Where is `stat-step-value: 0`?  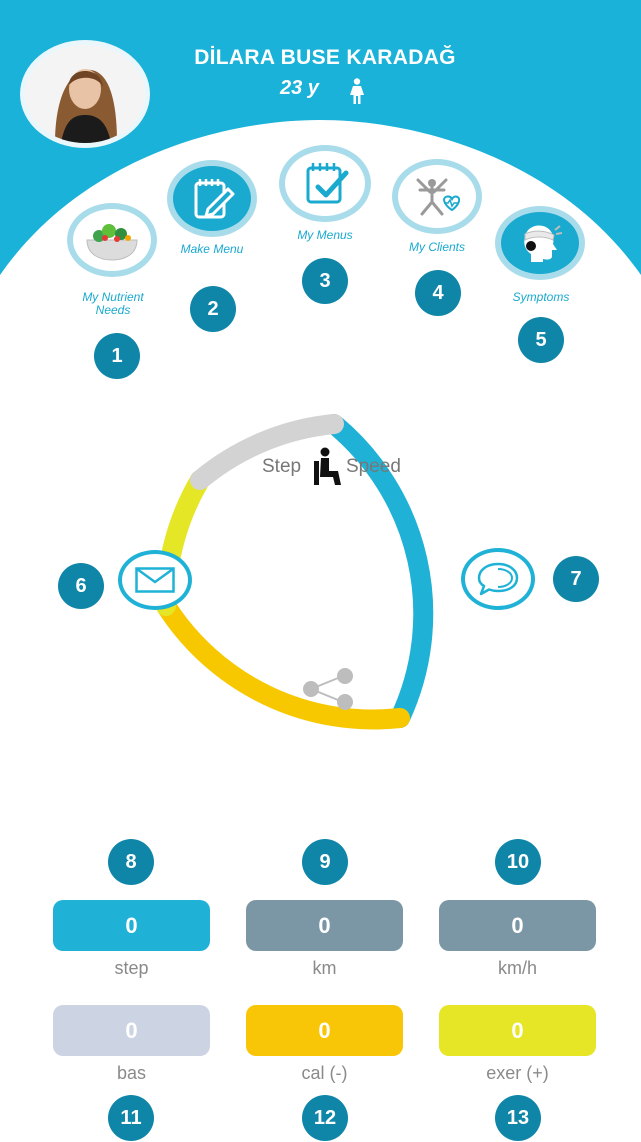
stat-step-value: 0 is located at coordinates (131, 925).